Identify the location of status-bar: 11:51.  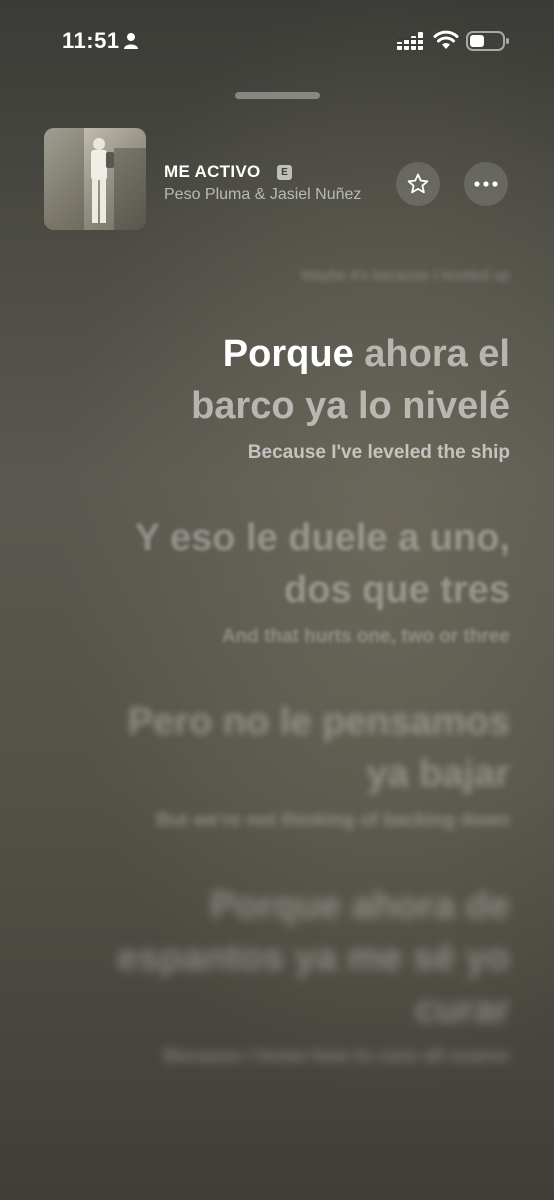
(277, 40).